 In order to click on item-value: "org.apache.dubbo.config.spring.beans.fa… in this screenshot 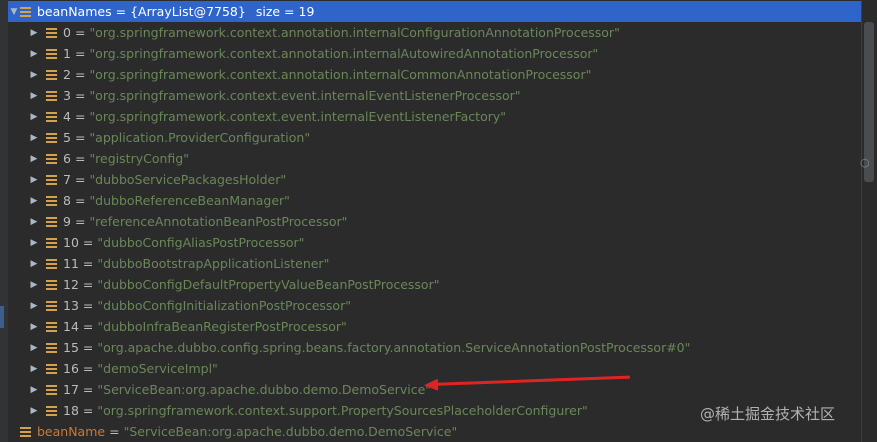, I will do `click(394, 347)`.